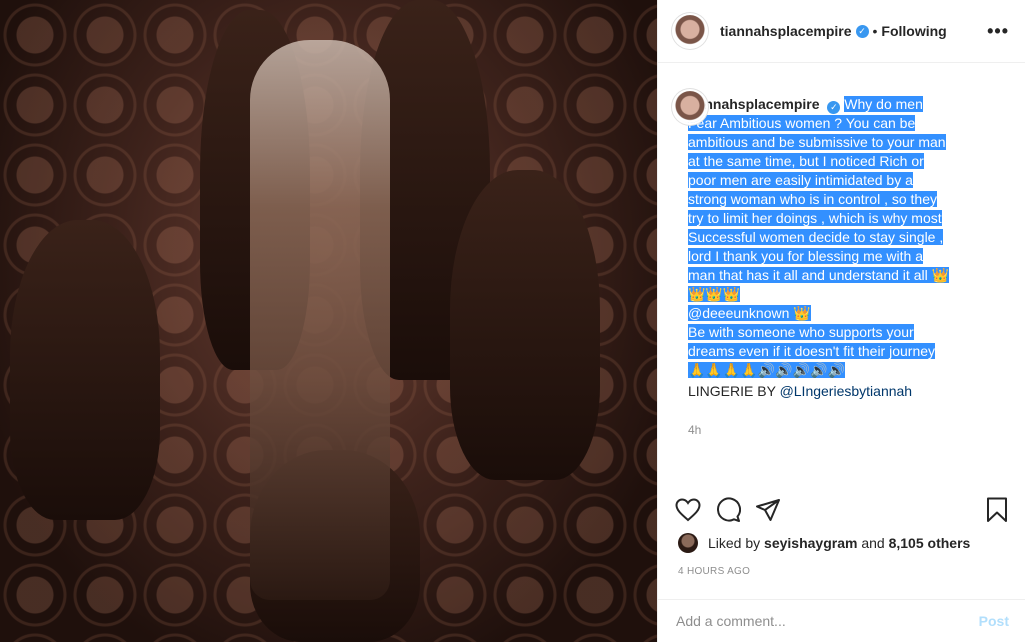 The width and height of the screenshot is (1025, 642). What do you see at coordinates (819, 430) in the screenshot?
I see `caption-time: 4h` at bounding box center [819, 430].